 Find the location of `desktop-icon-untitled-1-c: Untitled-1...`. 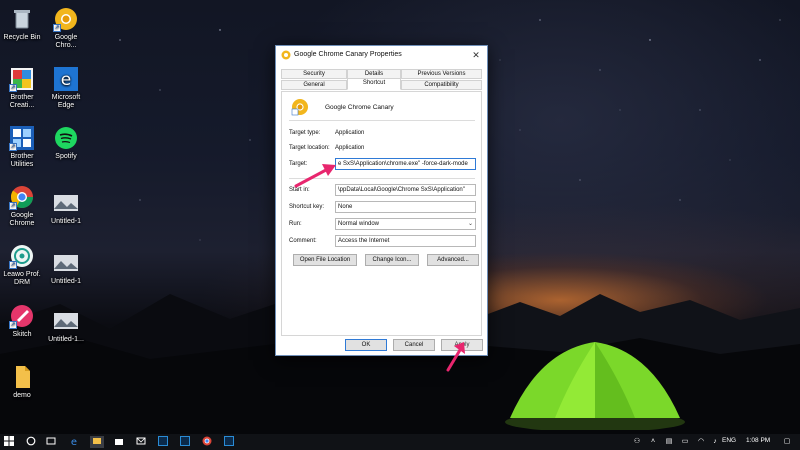

desktop-icon-untitled-1-c: Untitled-1... is located at coordinates (66, 326).